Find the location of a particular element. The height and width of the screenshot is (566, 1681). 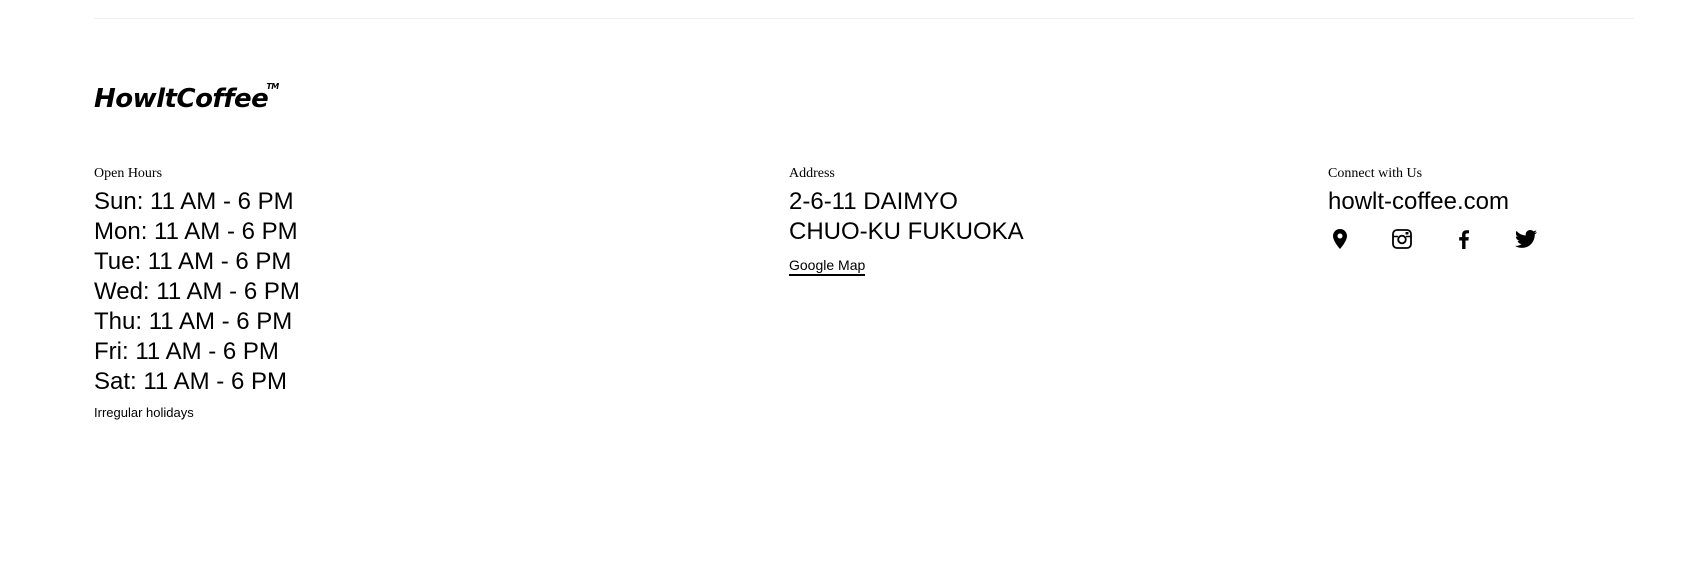

twitter-link is located at coordinates (1545, 239).